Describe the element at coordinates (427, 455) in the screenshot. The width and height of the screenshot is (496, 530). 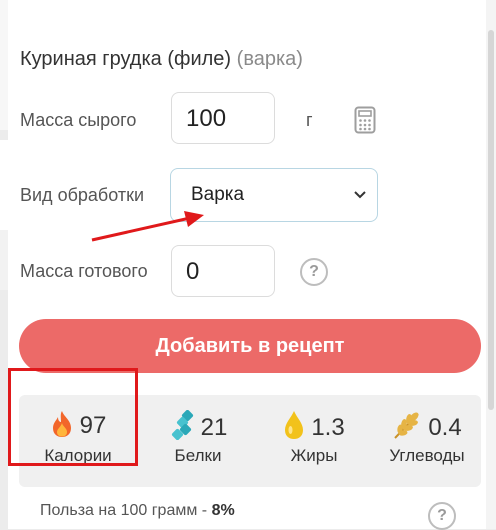
I see `carbs-label: Углеводы` at that location.